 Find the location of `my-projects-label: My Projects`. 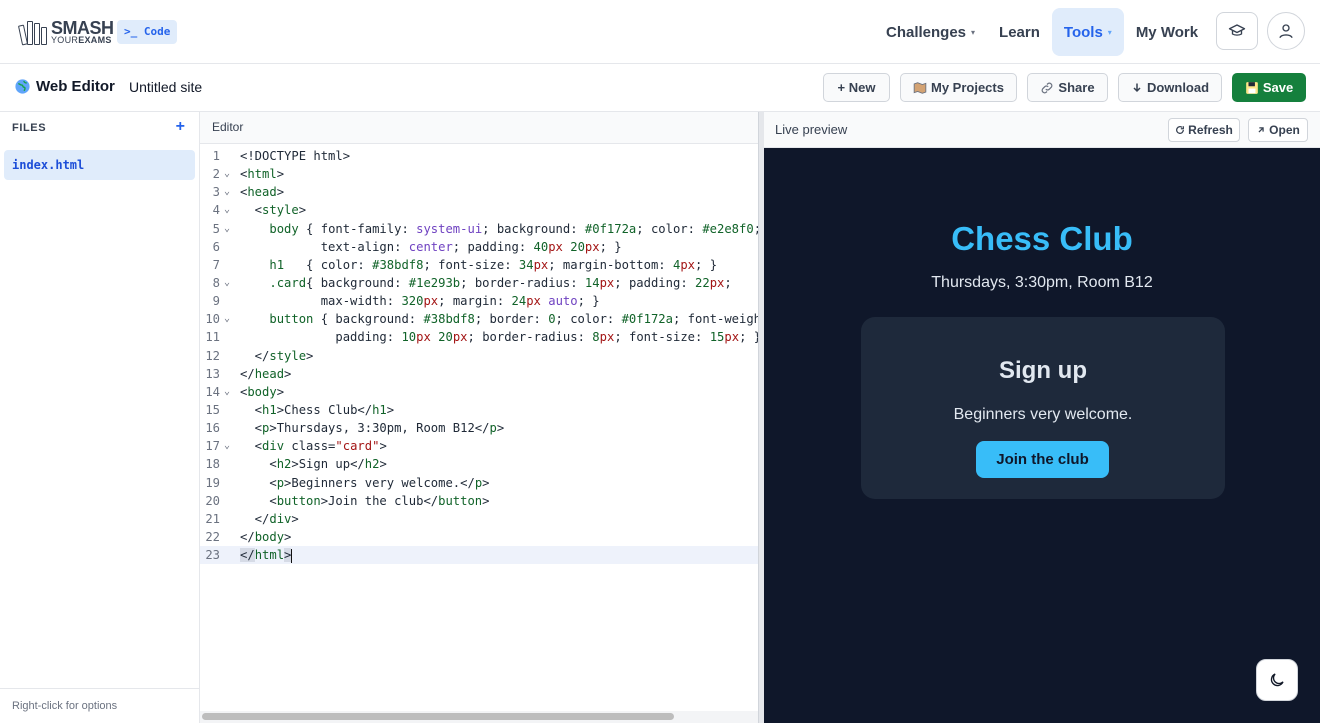

my-projects-label: My Projects is located at coordinates (967, 87).